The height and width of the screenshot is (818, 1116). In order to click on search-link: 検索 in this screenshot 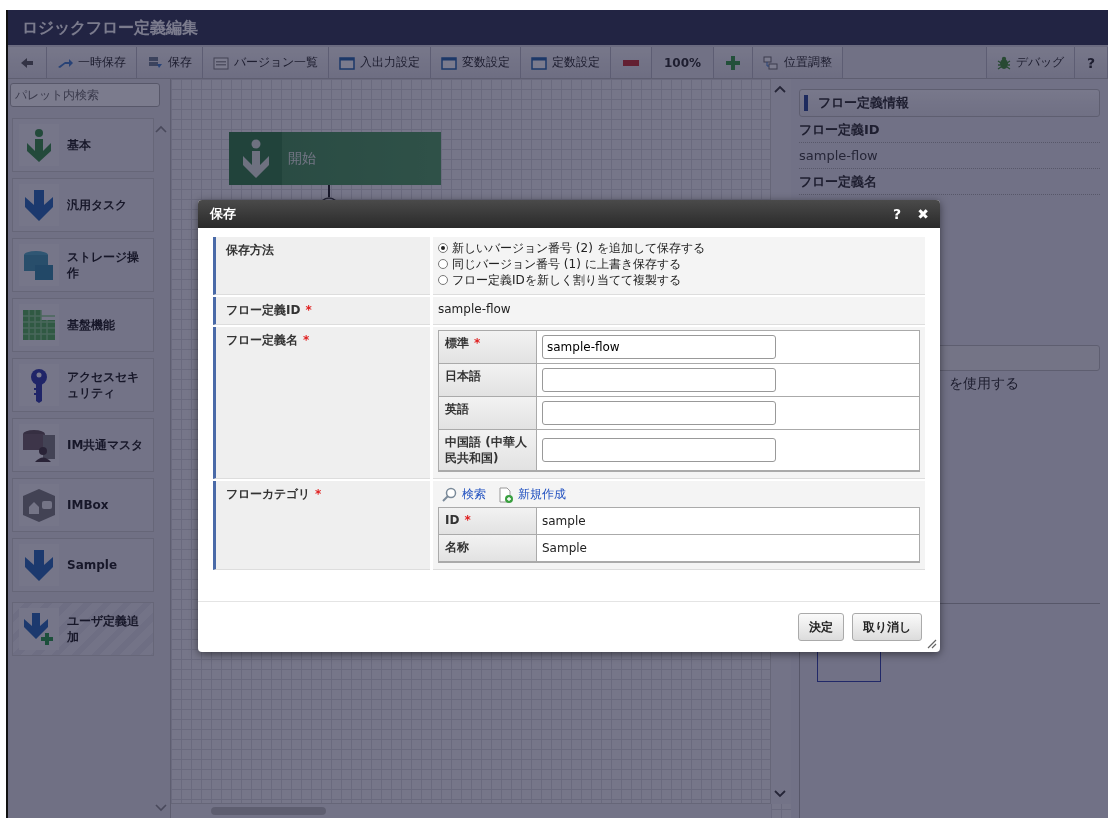, I will do `click(464, 494)`.